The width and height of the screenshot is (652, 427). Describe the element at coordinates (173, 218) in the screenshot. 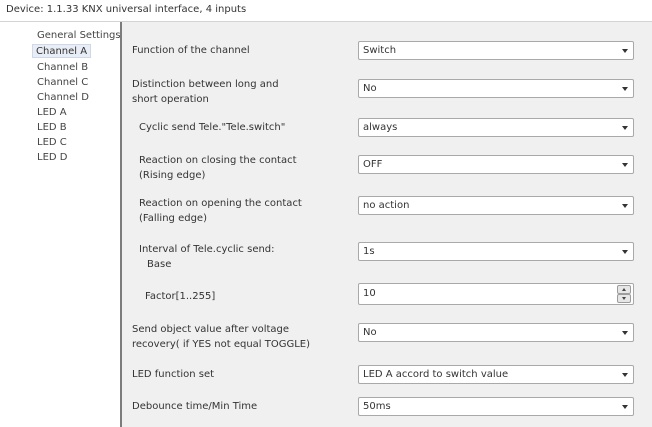

I see `param-label-reaction-opening-line2: (Falling edge)` at that location.